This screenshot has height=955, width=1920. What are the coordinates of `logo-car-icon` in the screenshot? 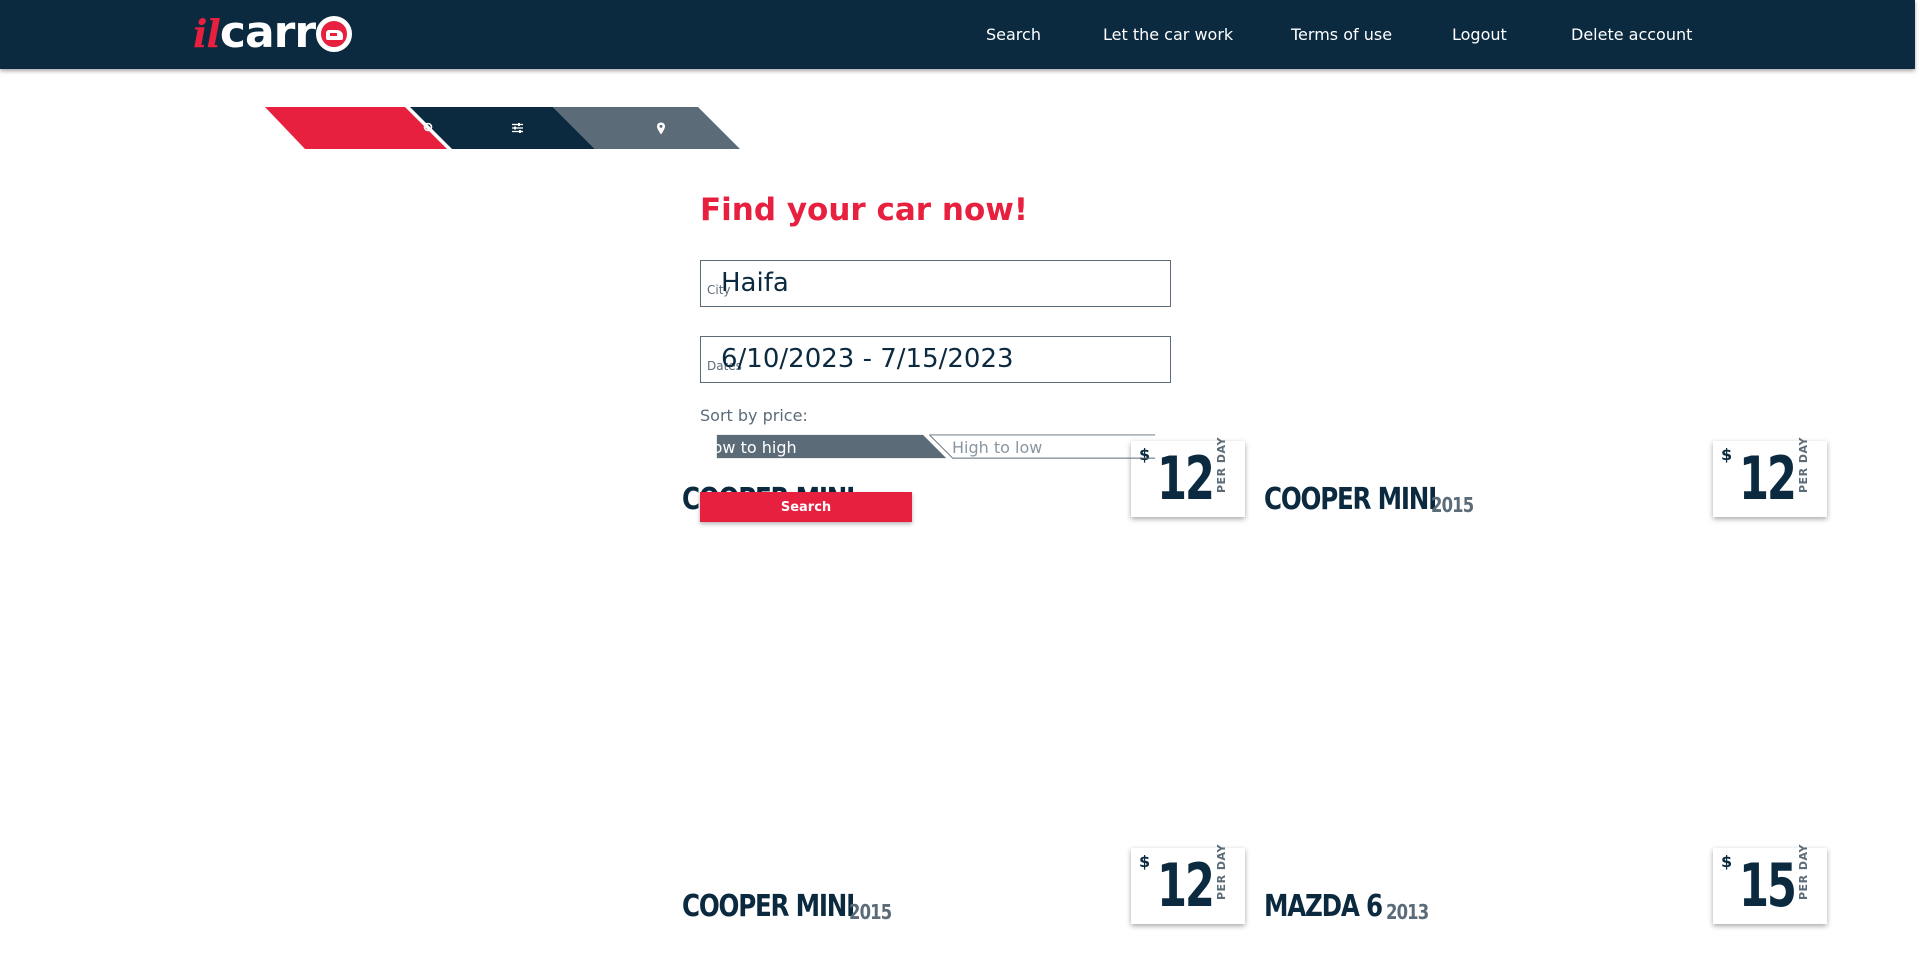 It's located at (334, 34).